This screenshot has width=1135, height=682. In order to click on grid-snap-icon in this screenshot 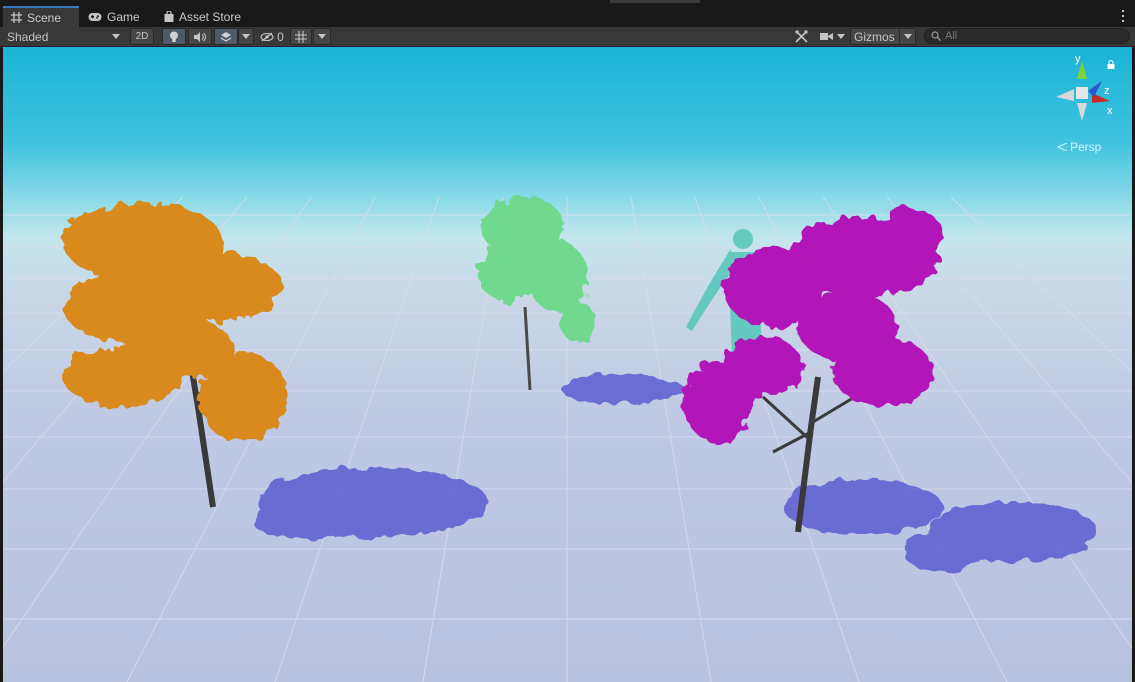, I will do `click(301, 36)`.